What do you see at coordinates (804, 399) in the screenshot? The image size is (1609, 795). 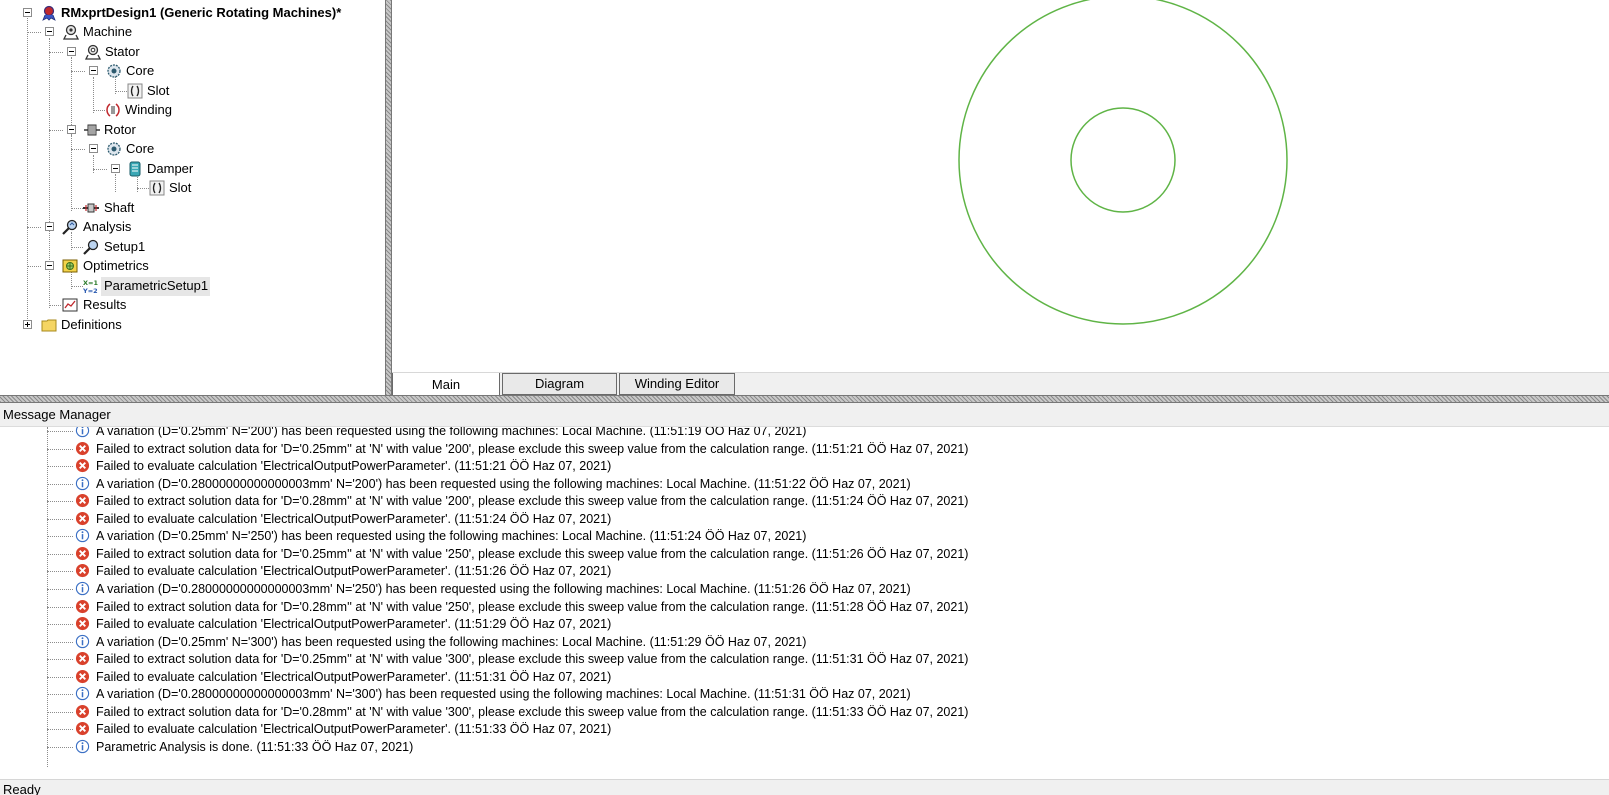 I see `horizontal-splitter` at bounding box center [804, 399].